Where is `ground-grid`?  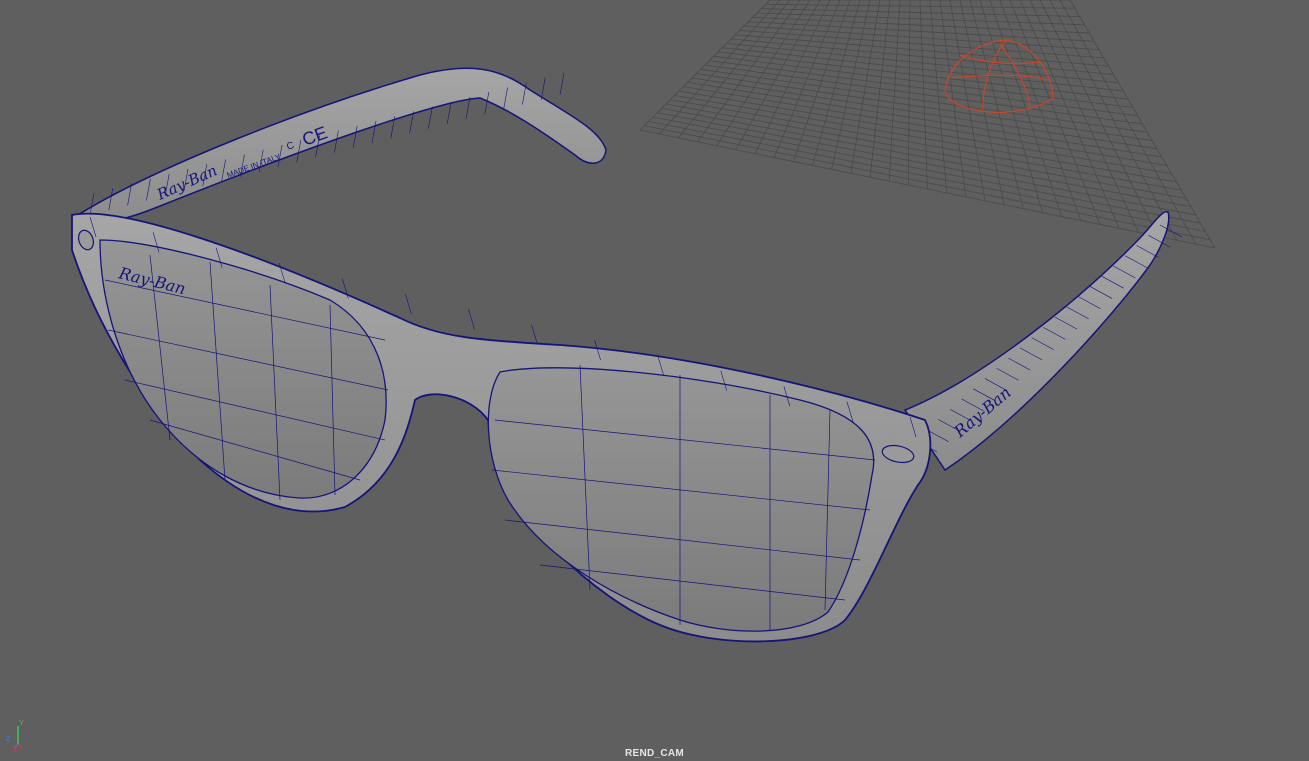 ground-grid is located at coordinates (927, 124).